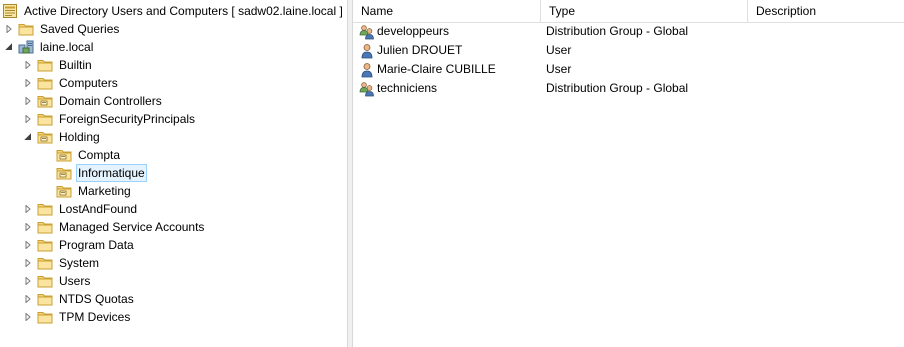 The width and height of the screenshot is (904, 347). Describe the element at coordinates (99, 155) in the screenshot. I see `tree-item-label: Compta` at that location.